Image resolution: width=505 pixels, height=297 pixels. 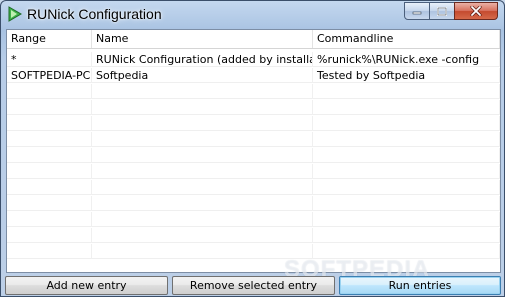 I want to click on name-cell: Softpedia, so click(x=202, y=75).